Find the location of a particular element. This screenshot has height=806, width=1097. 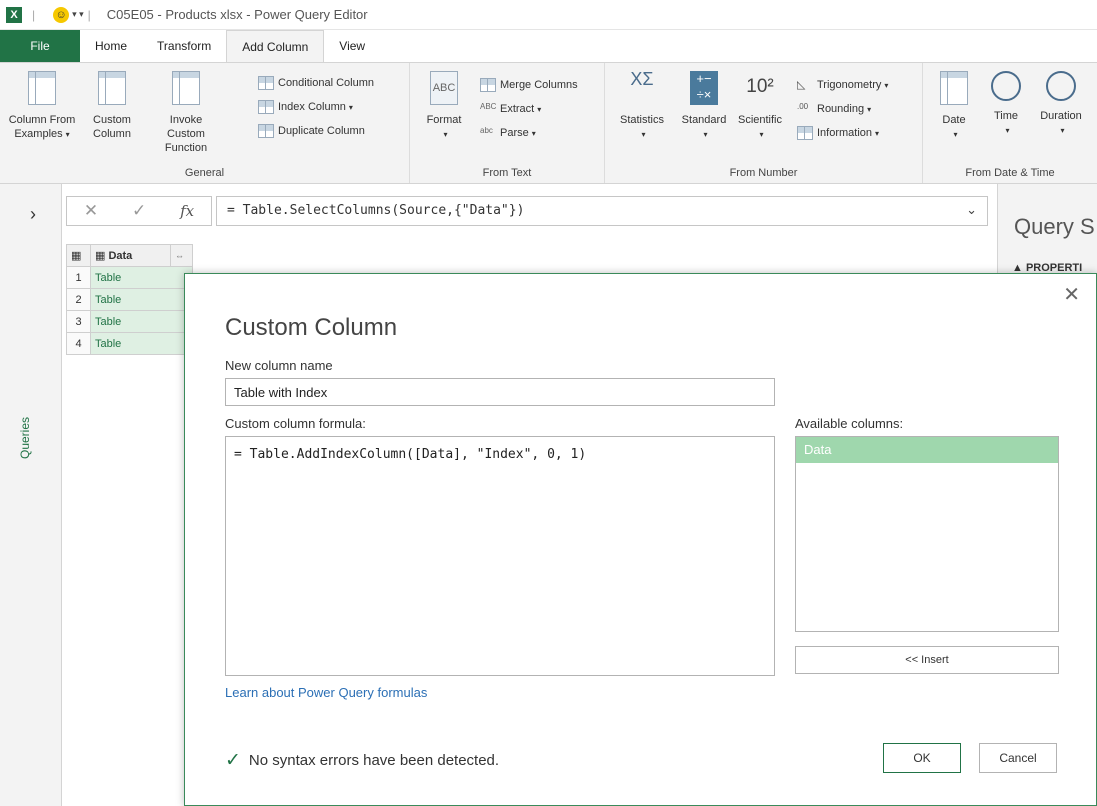

table-row: 3 Table is located at coordinates (129, 321).